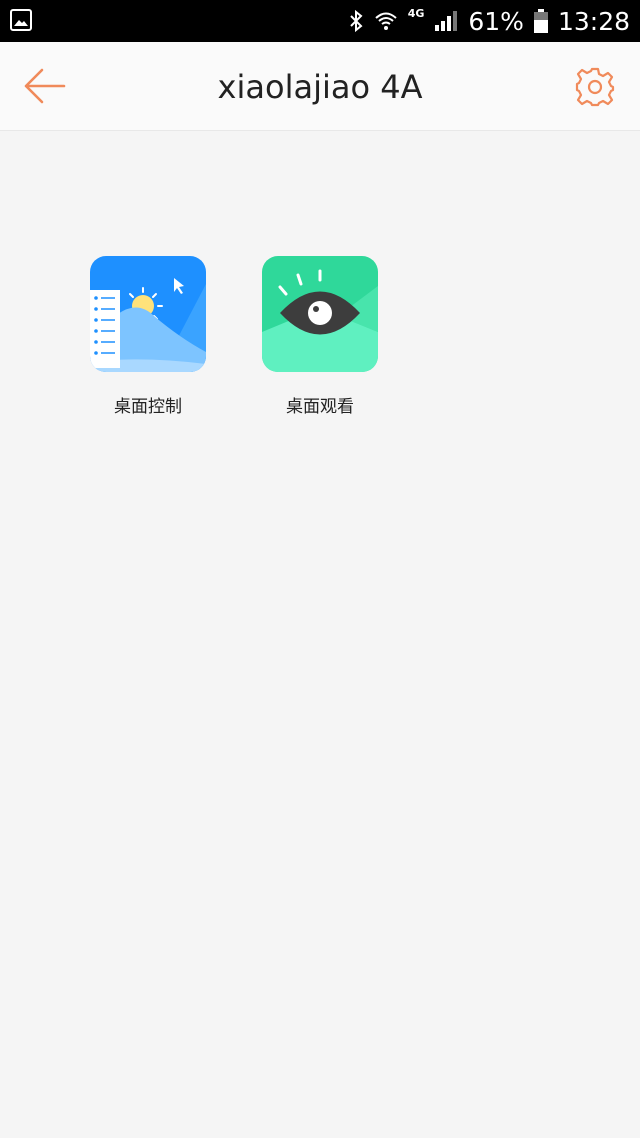 The image size is (640, 1138). Describe the element at coordinates (356, 21) in the screenshot. I see `bluetooth-icon` at that location.